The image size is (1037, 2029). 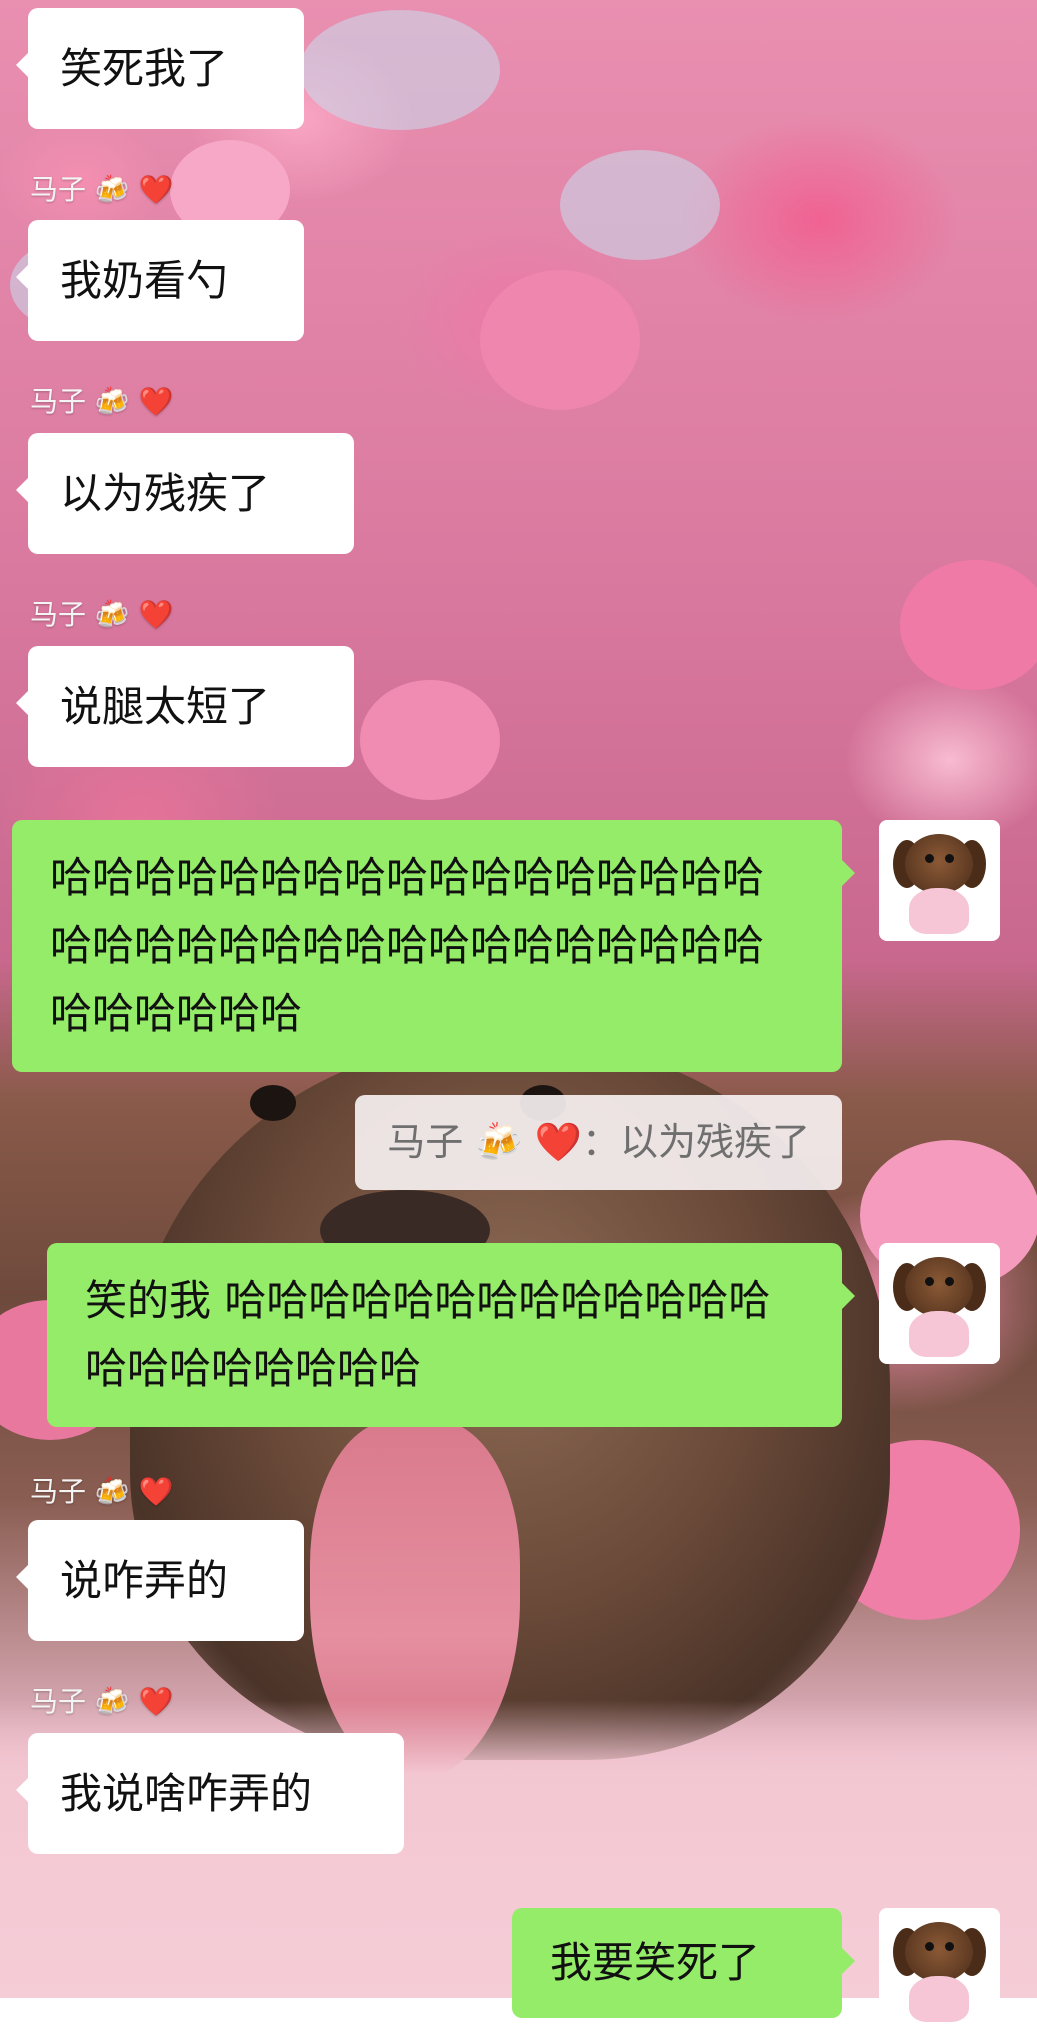 What do you see at coordinates (160, 280) in the screenshot?
I see `message-bubble-incoming: 我奶看勺` at bounding box center [160, 280].